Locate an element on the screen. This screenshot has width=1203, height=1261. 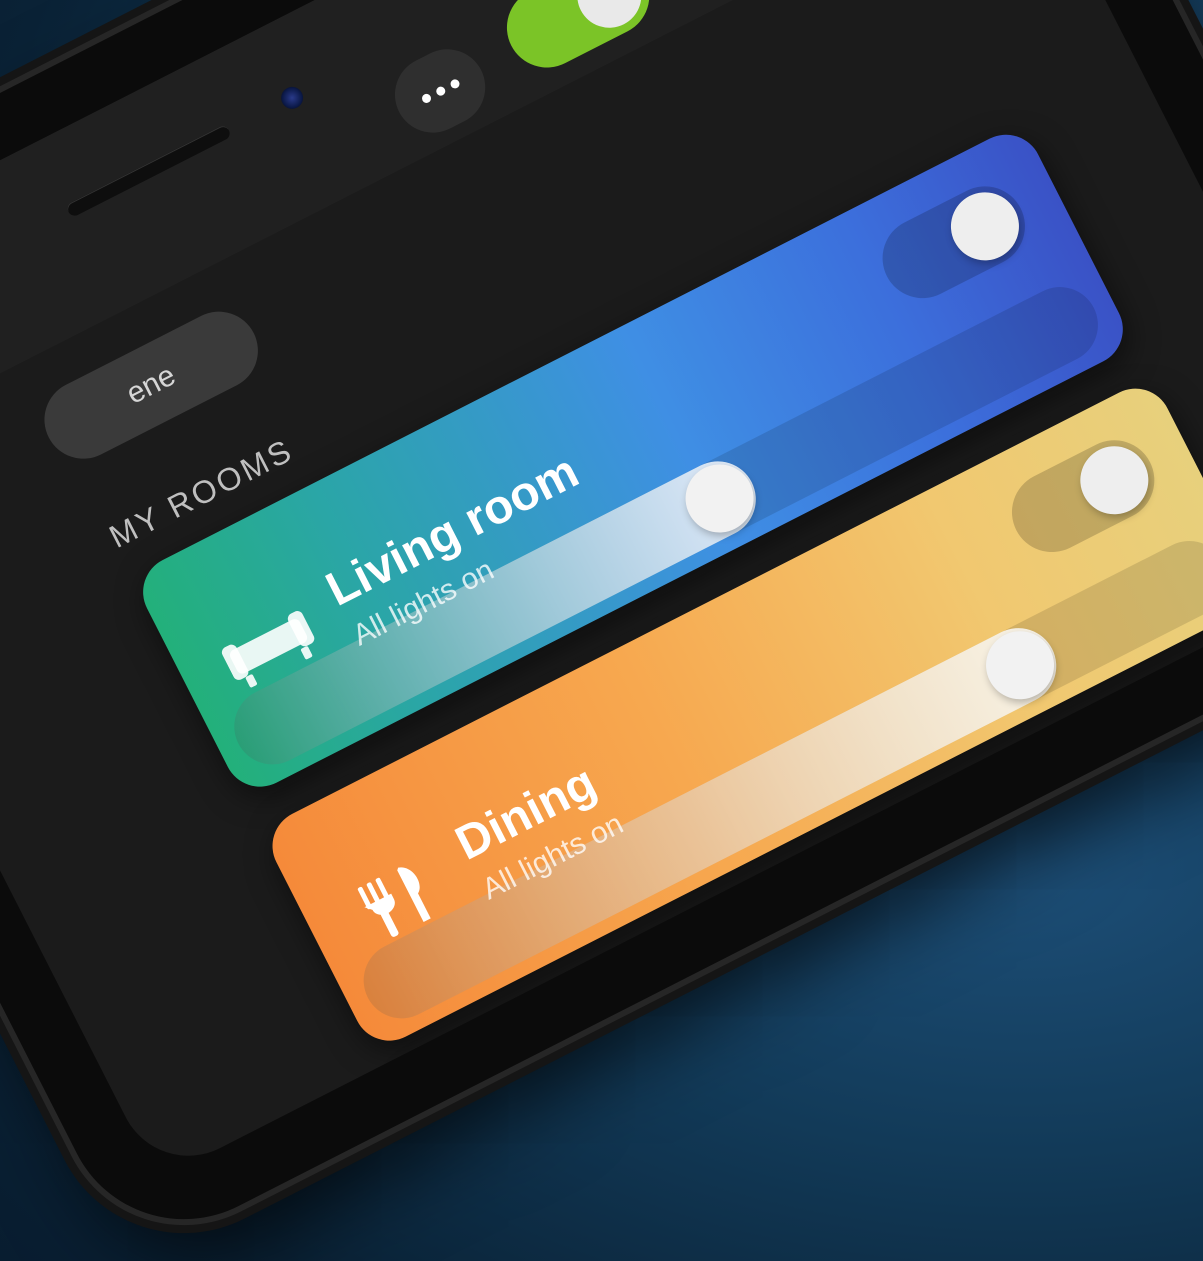
master-power-toggle is located at coordinates (578, 41).